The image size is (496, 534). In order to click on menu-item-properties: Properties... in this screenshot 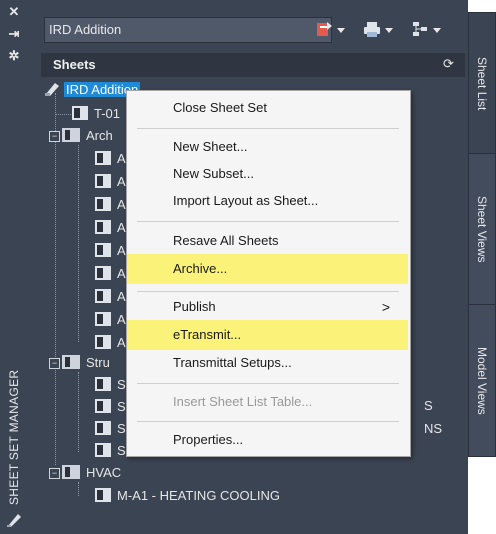, I will do `click(267, 440)`.